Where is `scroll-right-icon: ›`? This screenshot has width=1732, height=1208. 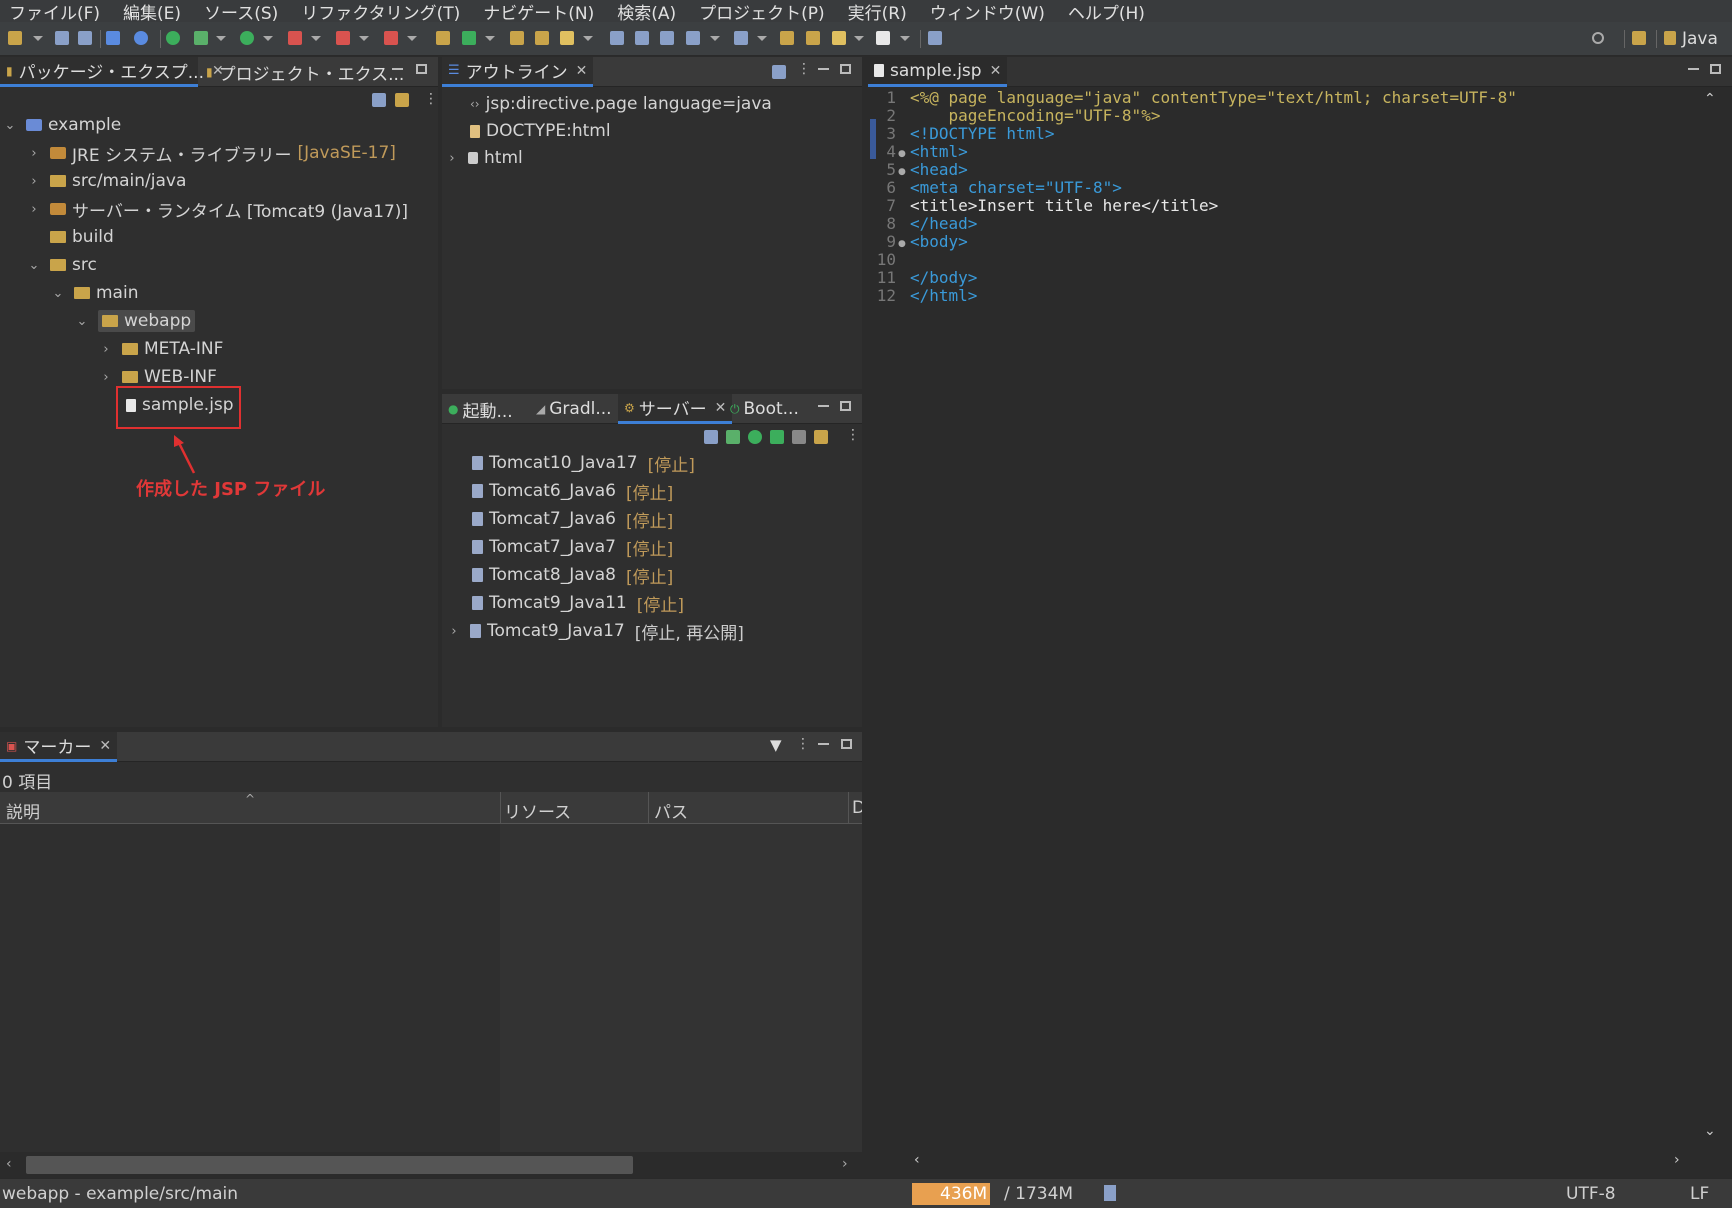 scroll-right-icon: › is located at coordinates (845, 1164).